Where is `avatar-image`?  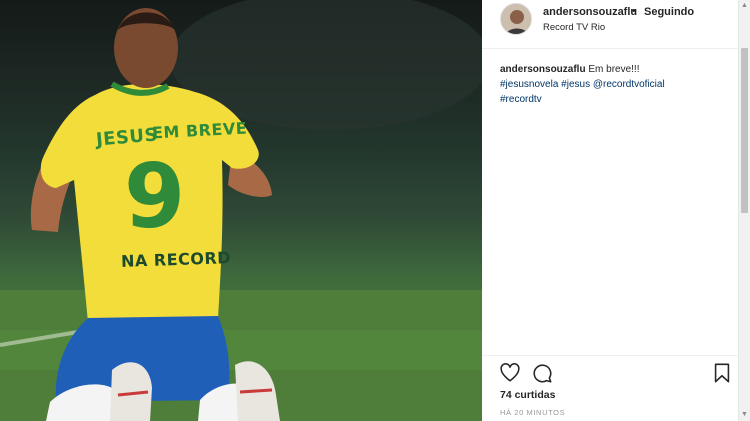 avatar-image is located at coordinates (516, 19).